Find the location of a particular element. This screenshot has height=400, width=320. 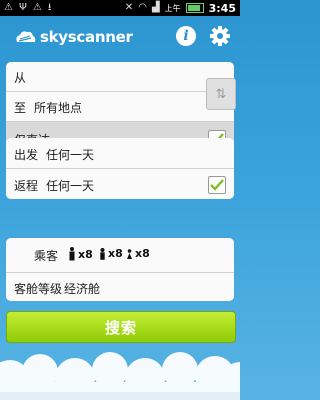

cabin-class-field: 客舱等级 经济舱 is located at coordinates (120, 287).